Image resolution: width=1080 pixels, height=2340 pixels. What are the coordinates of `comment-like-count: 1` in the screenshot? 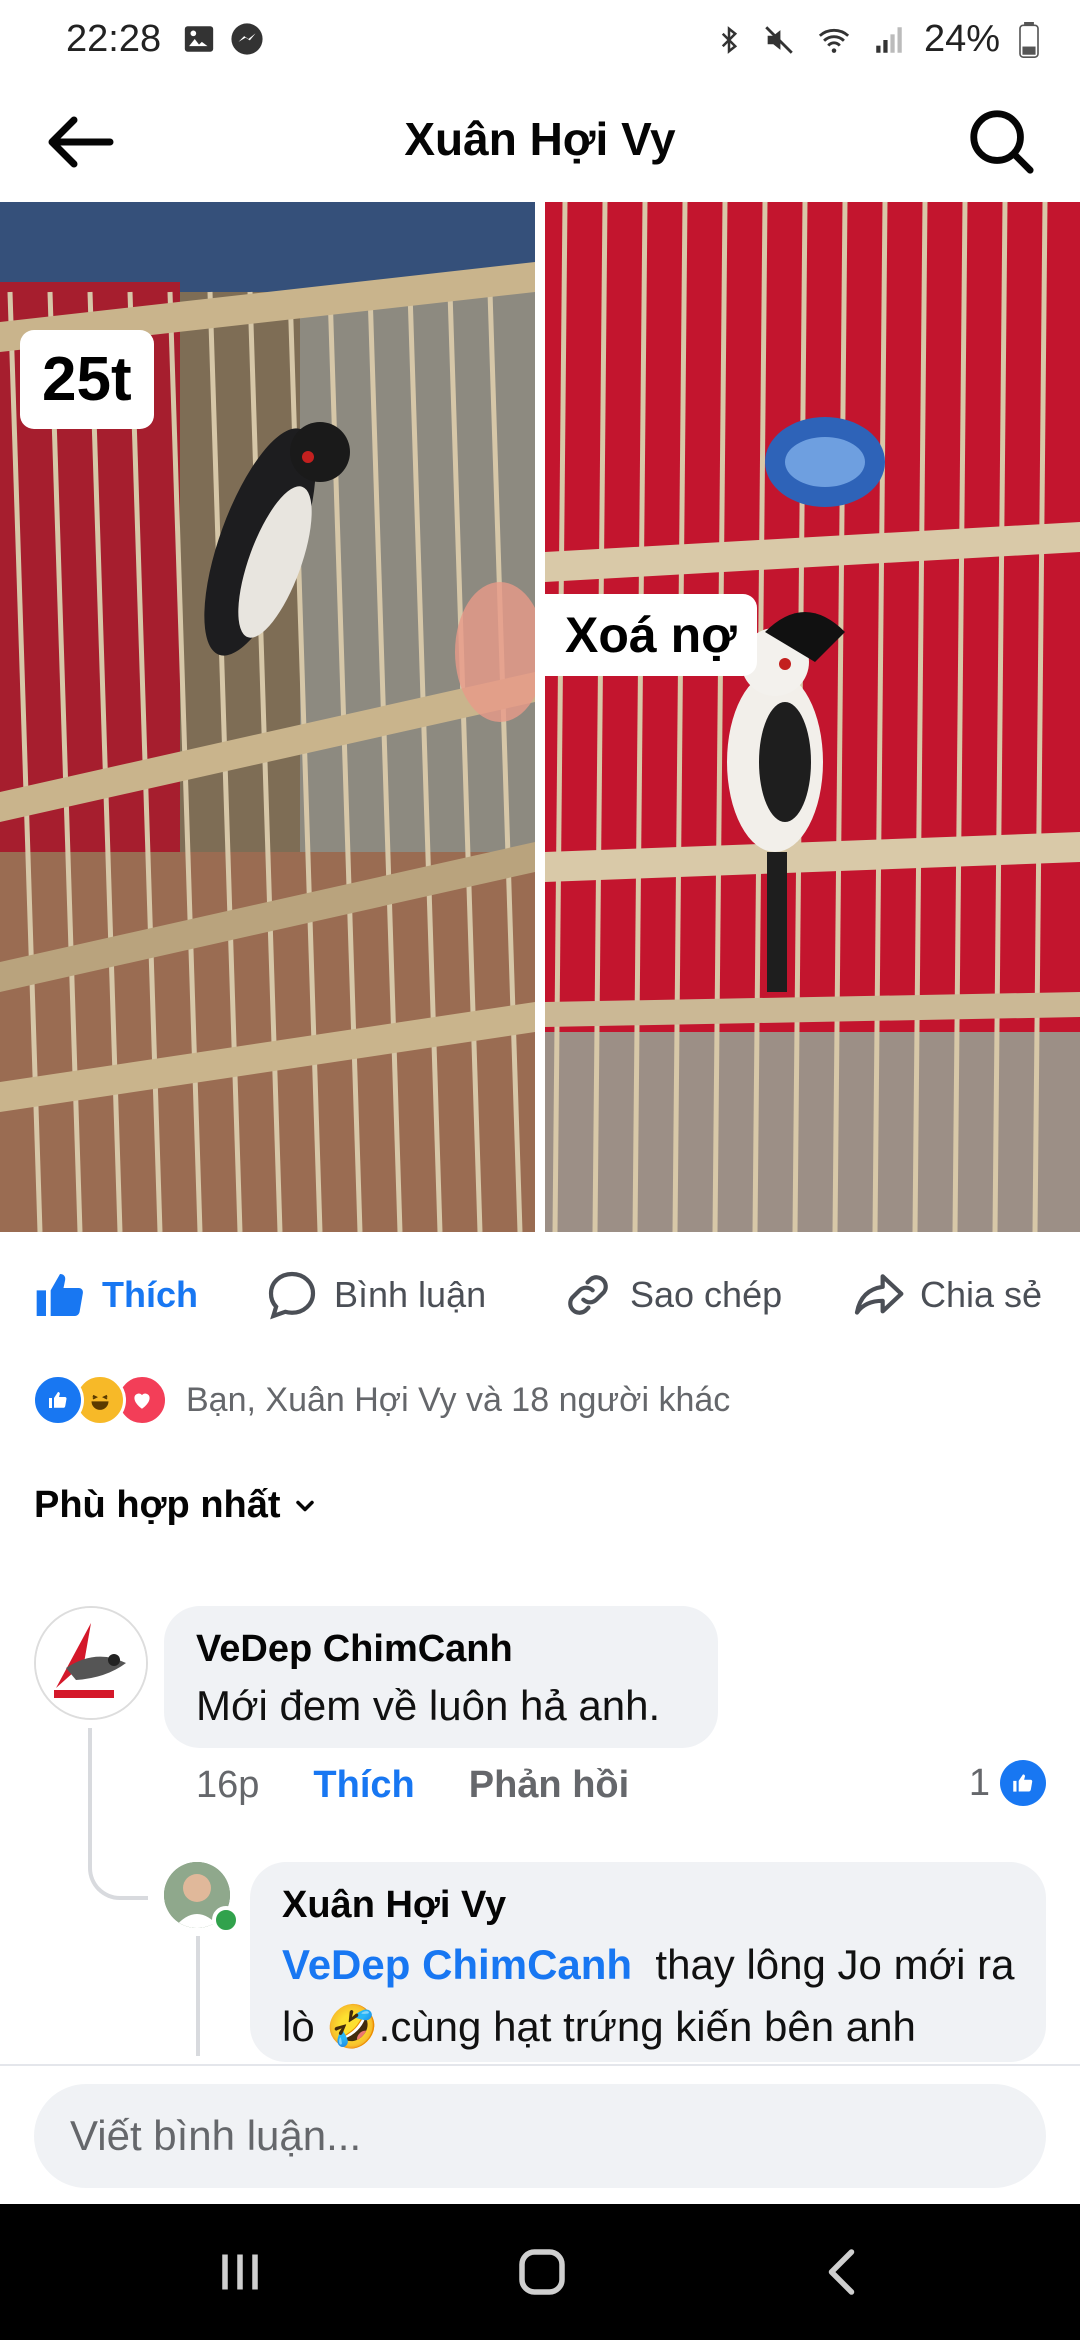 It's located at (1007, 1783).